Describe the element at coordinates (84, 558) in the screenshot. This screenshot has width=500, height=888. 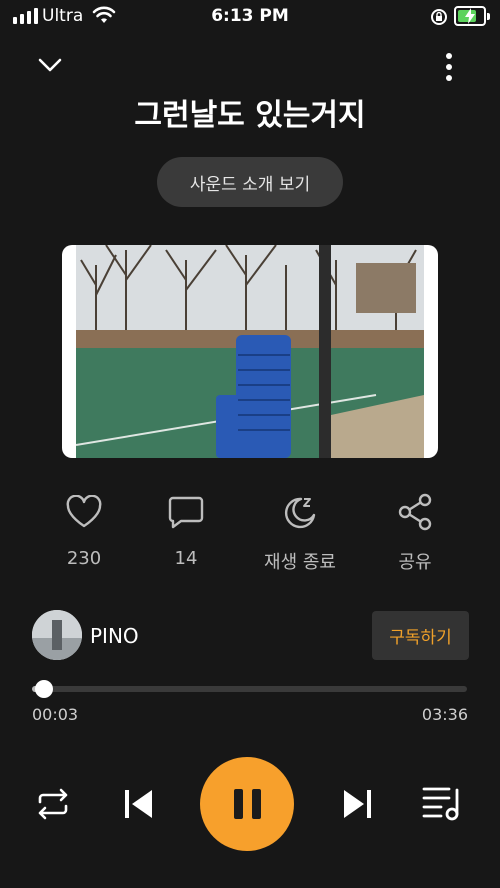
I see `like-count: 230` at that location.